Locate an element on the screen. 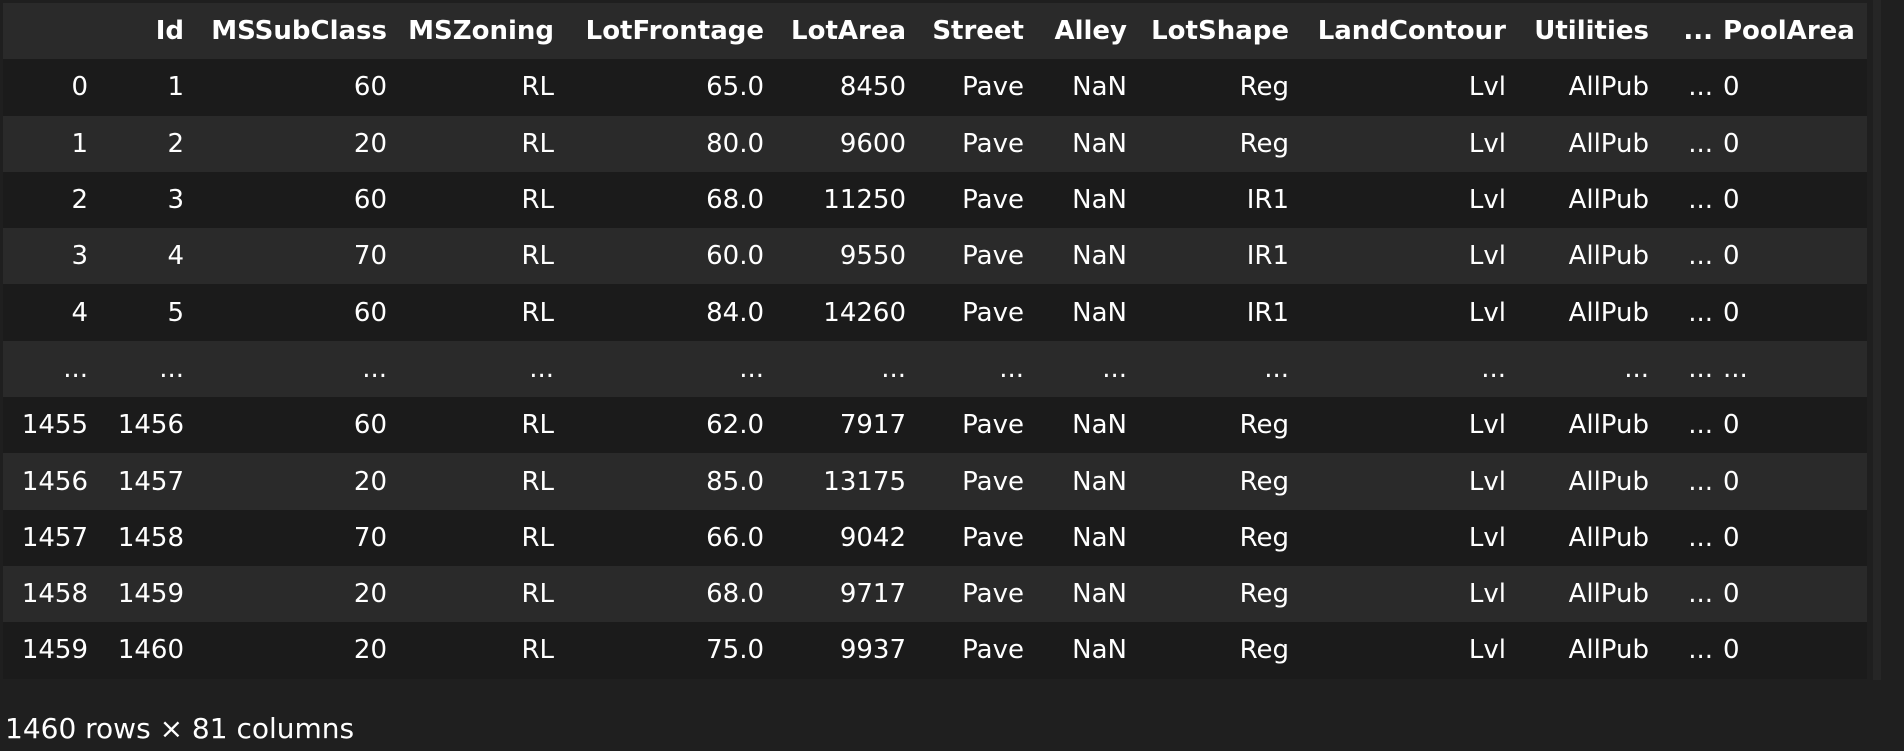  scrollbar-track is located at coordinates (1877, 340).